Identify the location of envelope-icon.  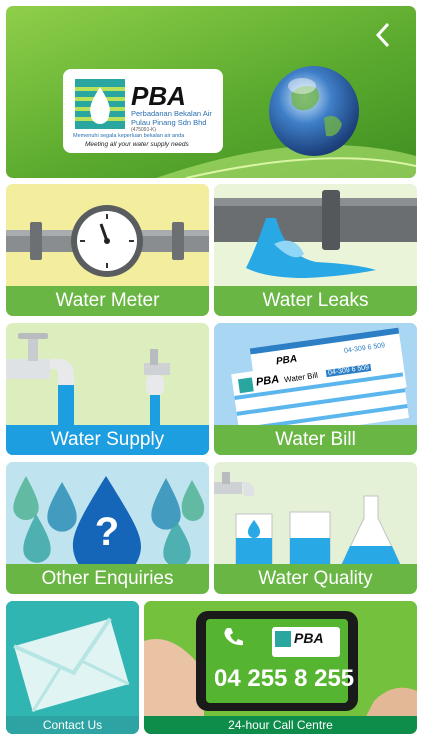
(72, 667).